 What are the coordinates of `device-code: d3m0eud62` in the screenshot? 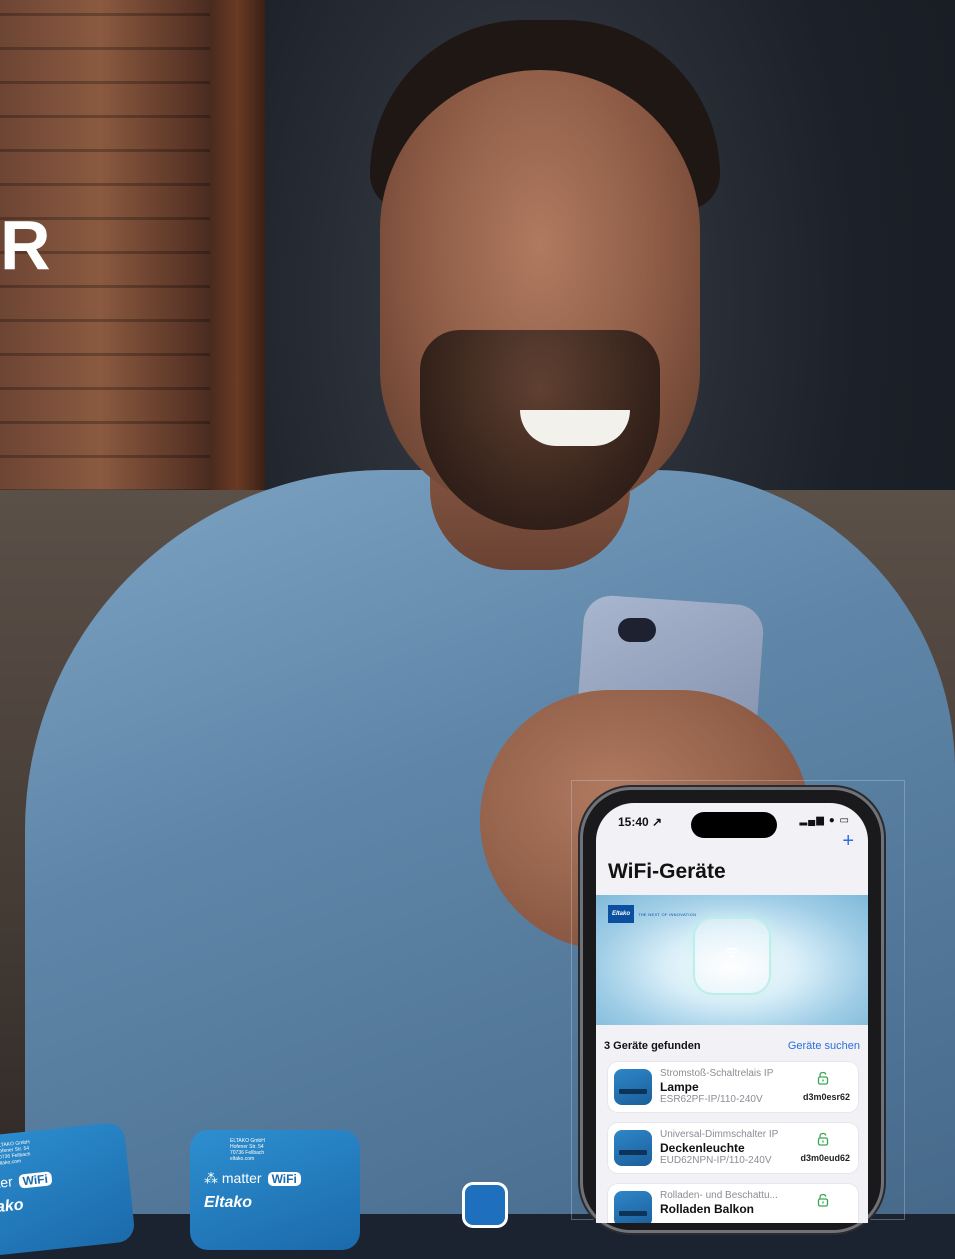 It's located at (825, 1158).